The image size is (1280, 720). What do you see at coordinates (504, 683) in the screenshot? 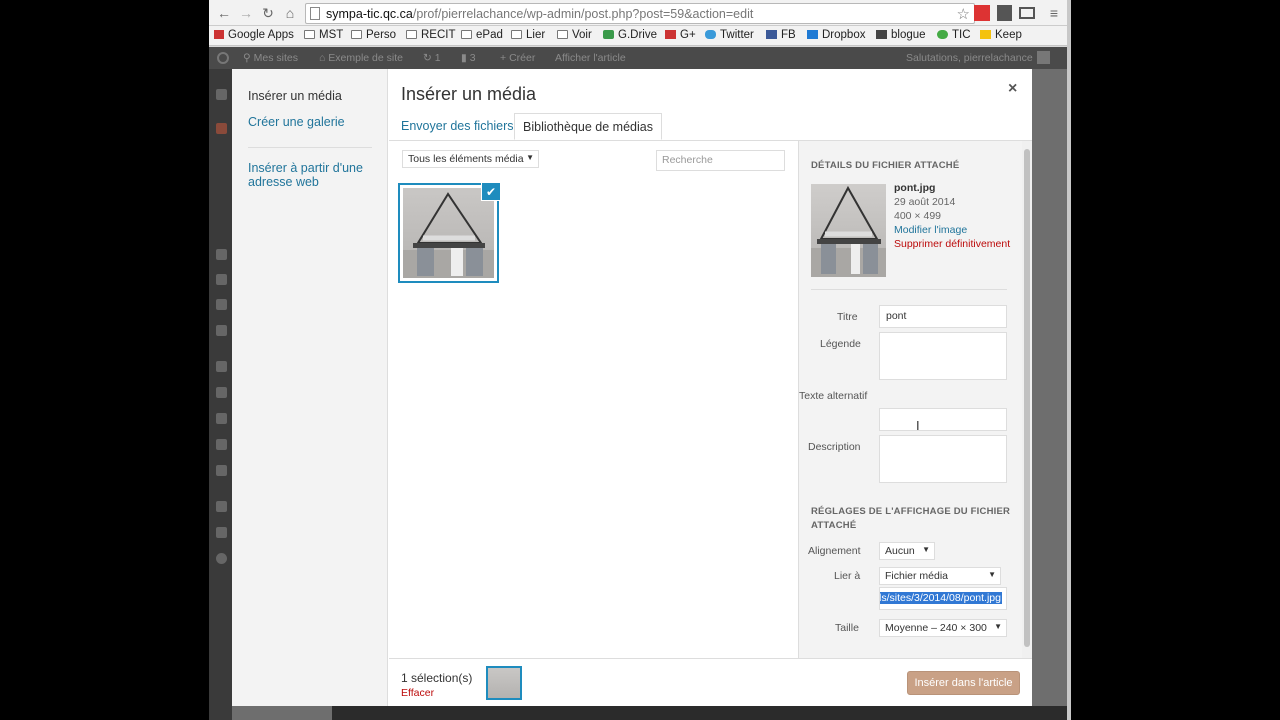
I see `selection-thumbnail` at bounding box center [504, 683].